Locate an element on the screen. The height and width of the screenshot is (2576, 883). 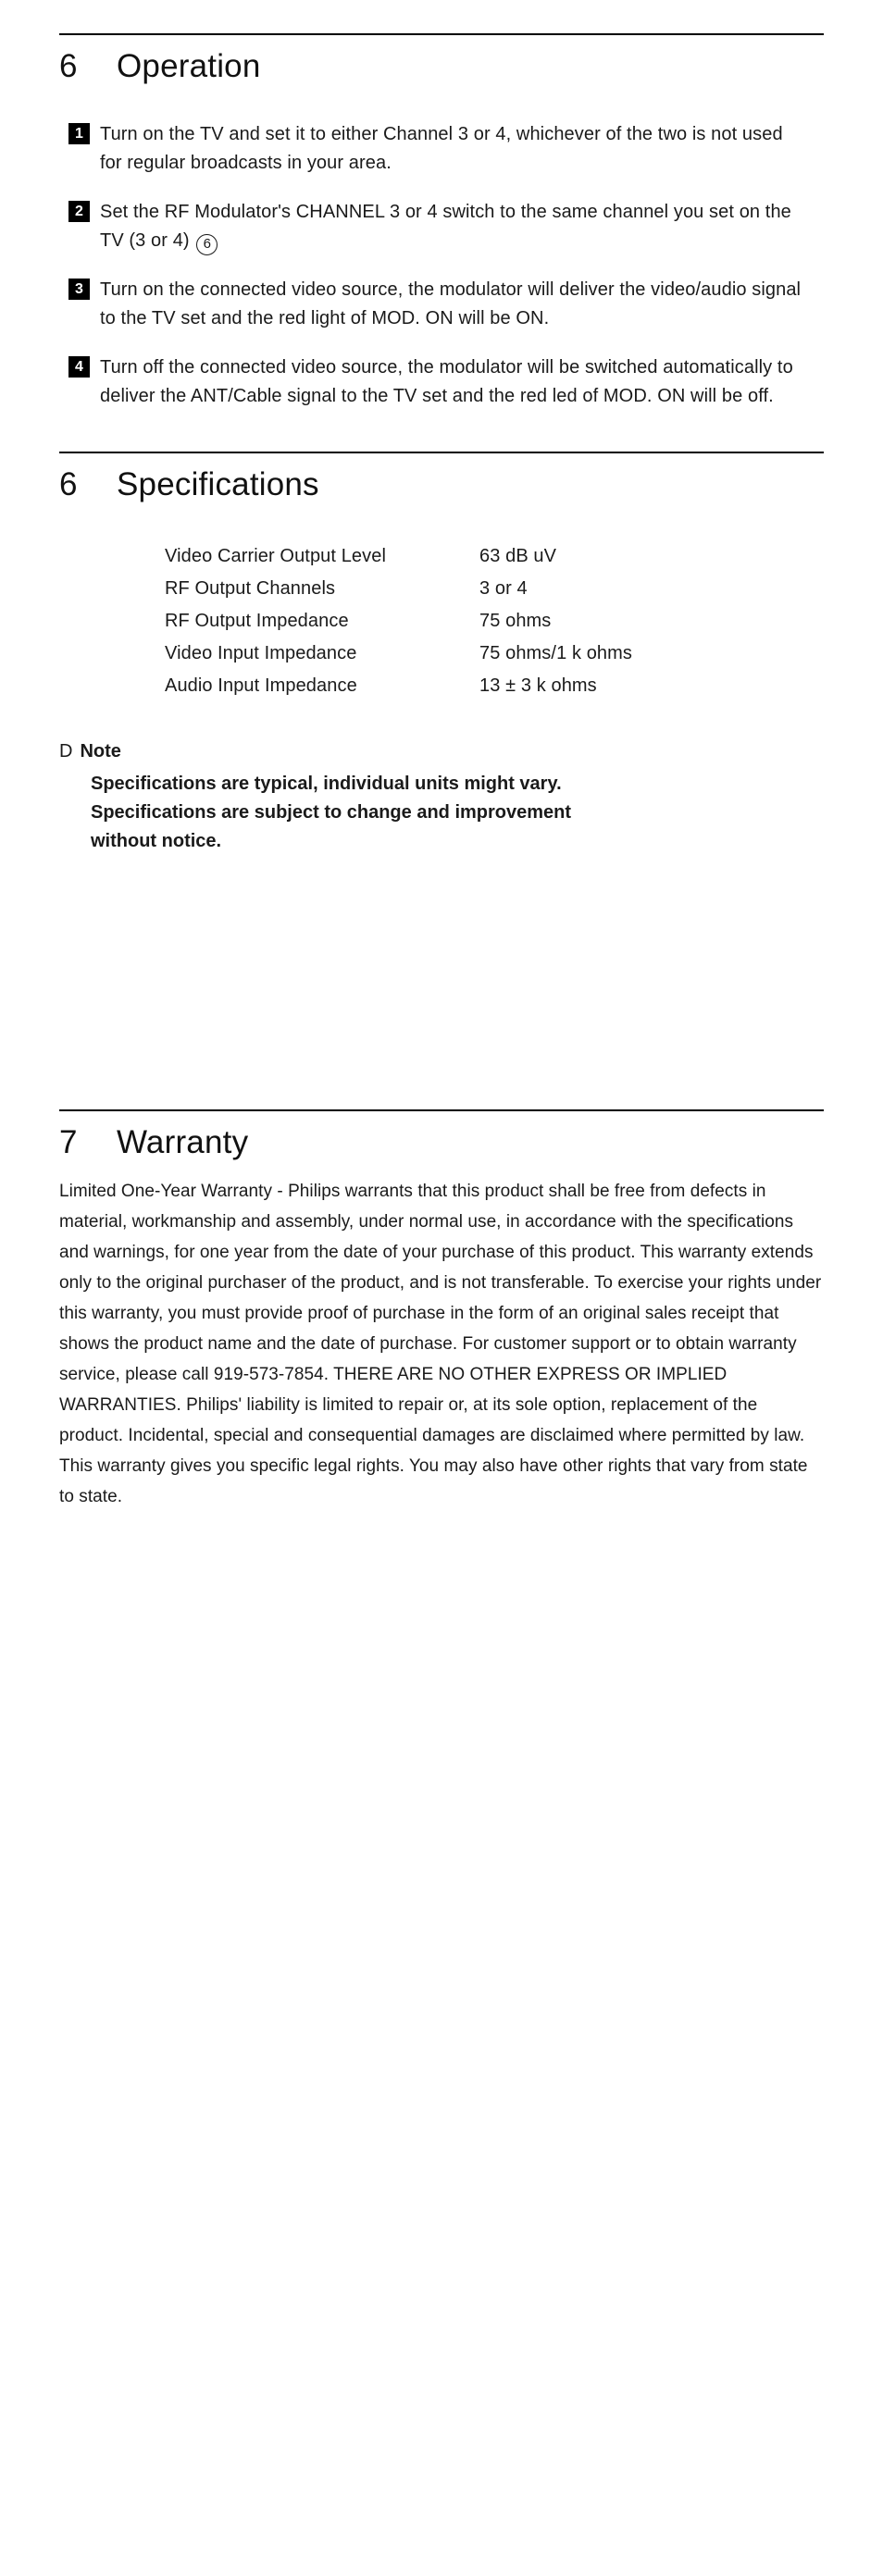
table-row: Video Input Impedance 75 ohms/1 k ohms is located at coordinates (398, 655).